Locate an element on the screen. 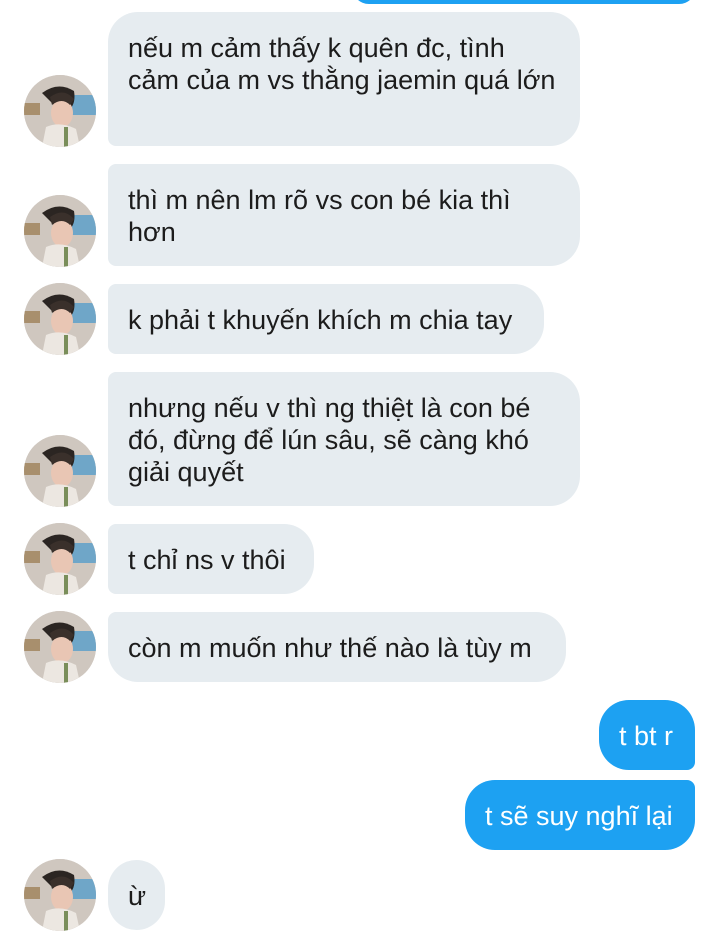 This screenshot has height=951, width=720. outgoing-message-bubble: t sẽ suy nghĩ lại is located at coordinates (580, 815).